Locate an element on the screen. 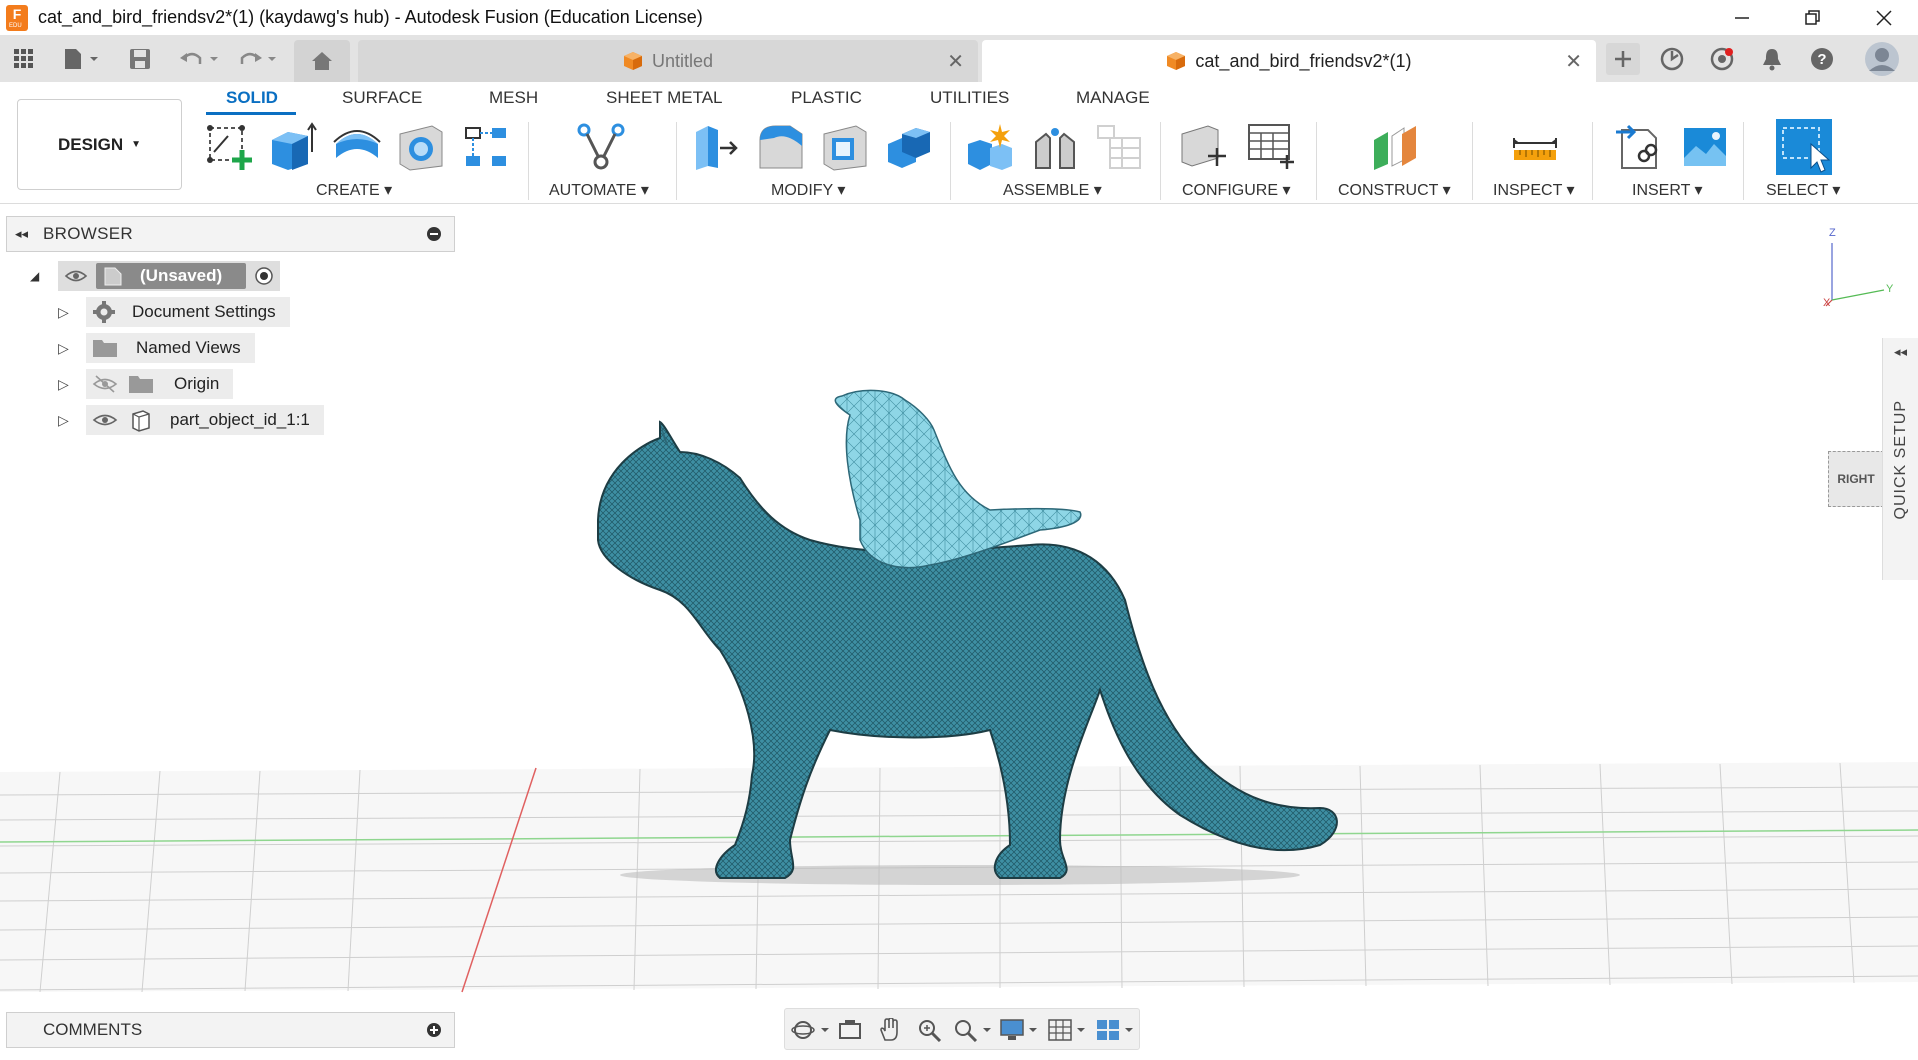 This screenshot has width=1918, height=1060. browser-root-row: ◢ (Unsaved) is located at coordinates (155, 276).